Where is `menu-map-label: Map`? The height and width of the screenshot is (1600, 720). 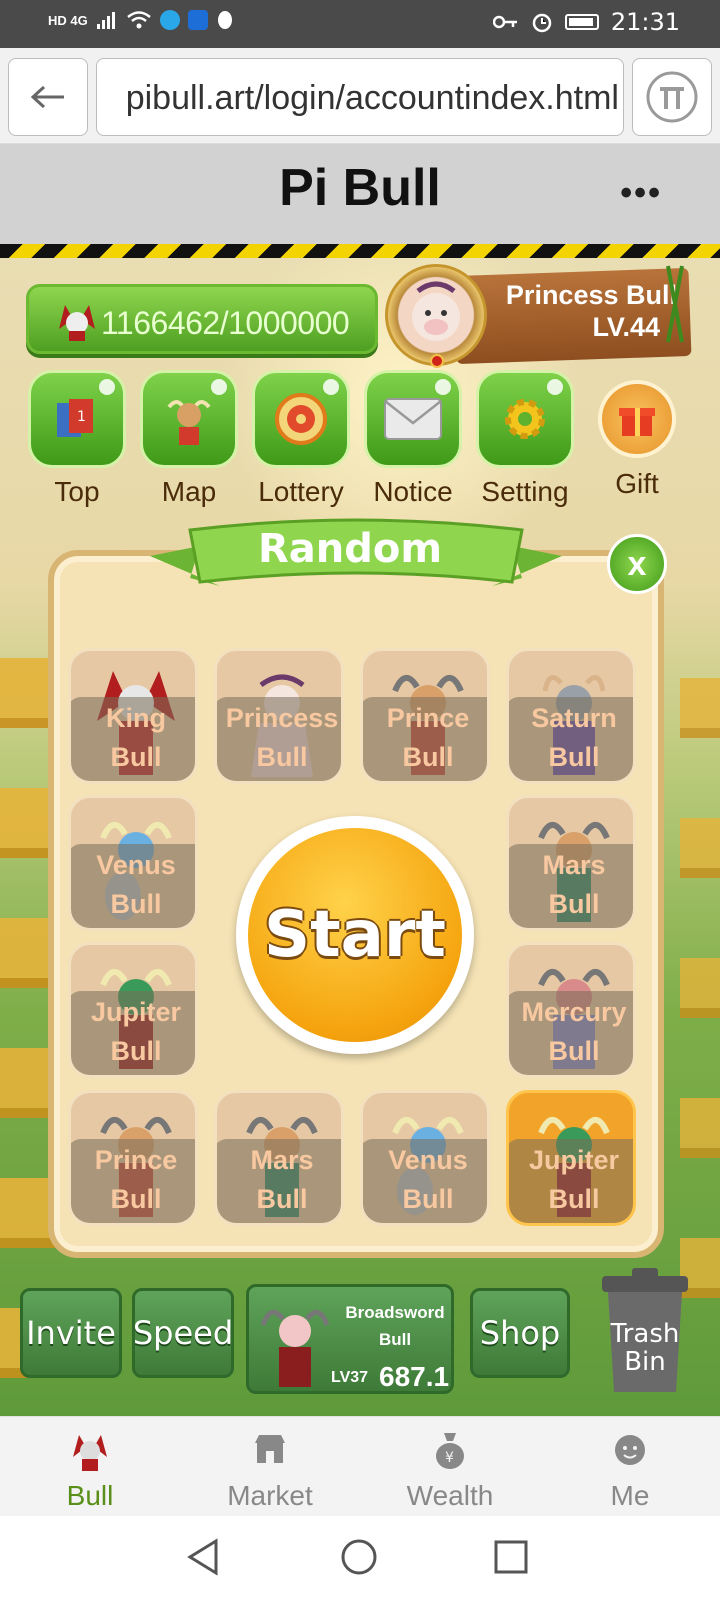
menu-map-label: Map is located at coordinates (189, 491).